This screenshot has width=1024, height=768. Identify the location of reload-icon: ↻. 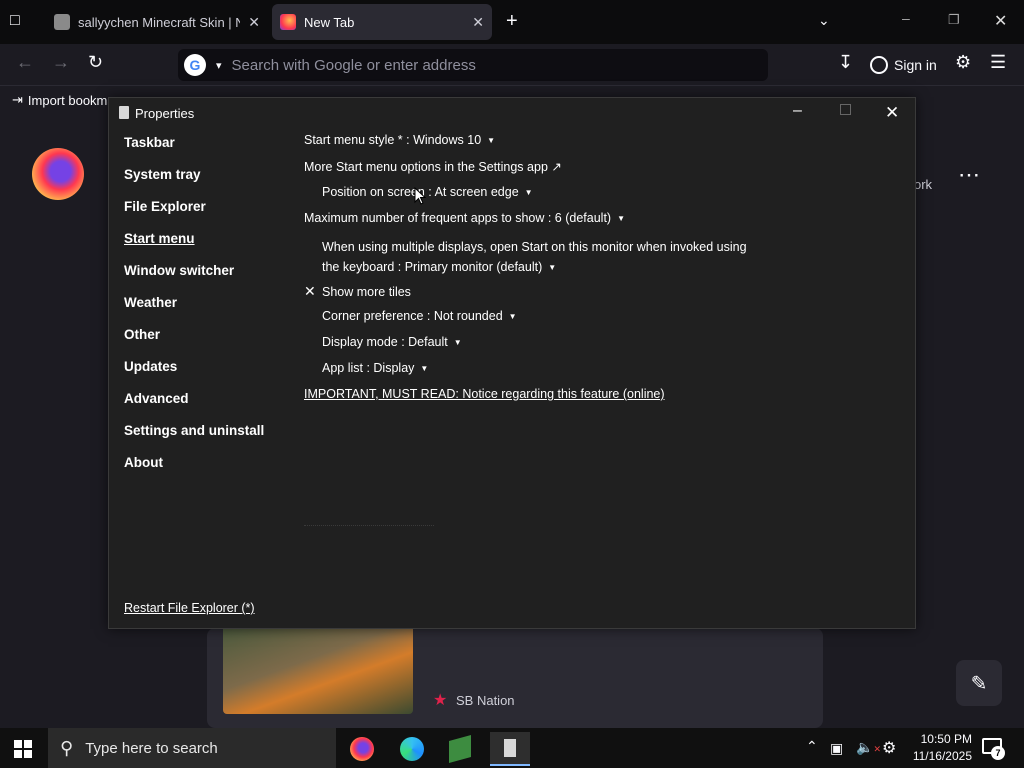
(95, 62).